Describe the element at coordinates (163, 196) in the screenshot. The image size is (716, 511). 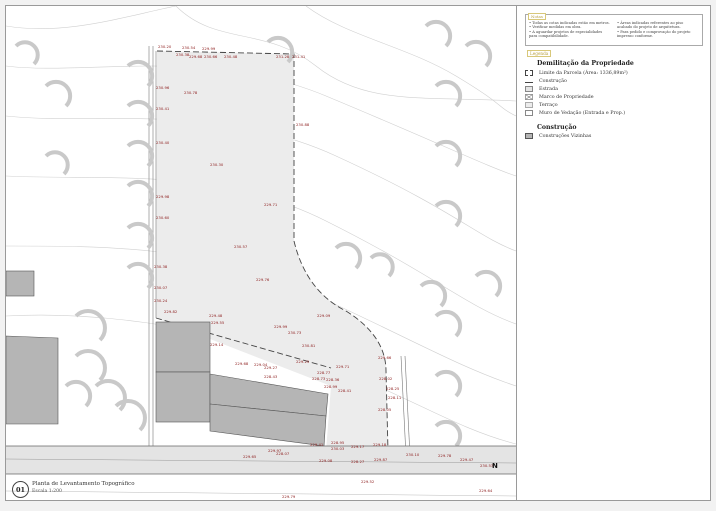
I see `elevation-label: 229.98` at that location.